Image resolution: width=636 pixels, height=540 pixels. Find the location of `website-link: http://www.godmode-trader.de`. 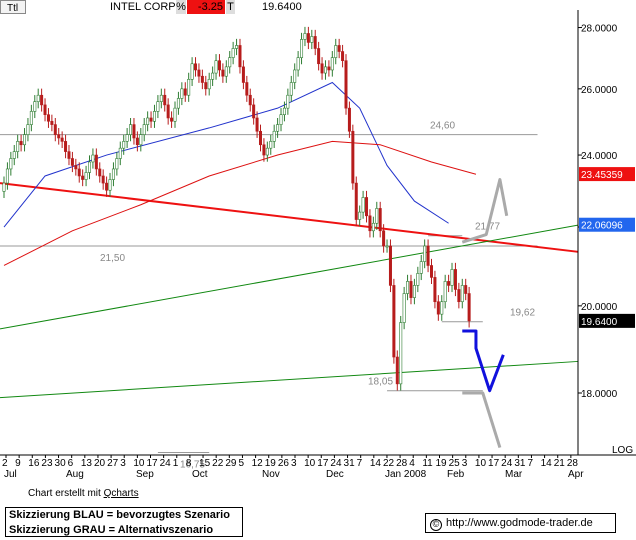

website-link: http://www.godmode-trader.de is located at coordinates (519, 523).